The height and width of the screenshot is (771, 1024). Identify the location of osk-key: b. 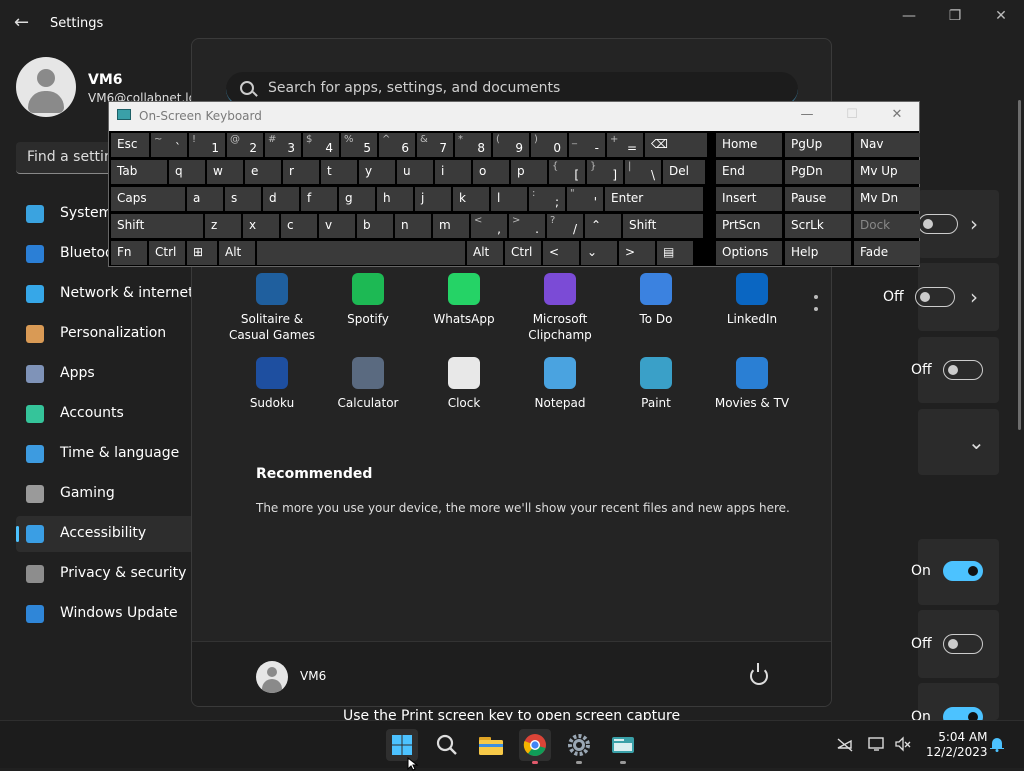
(375, 226).